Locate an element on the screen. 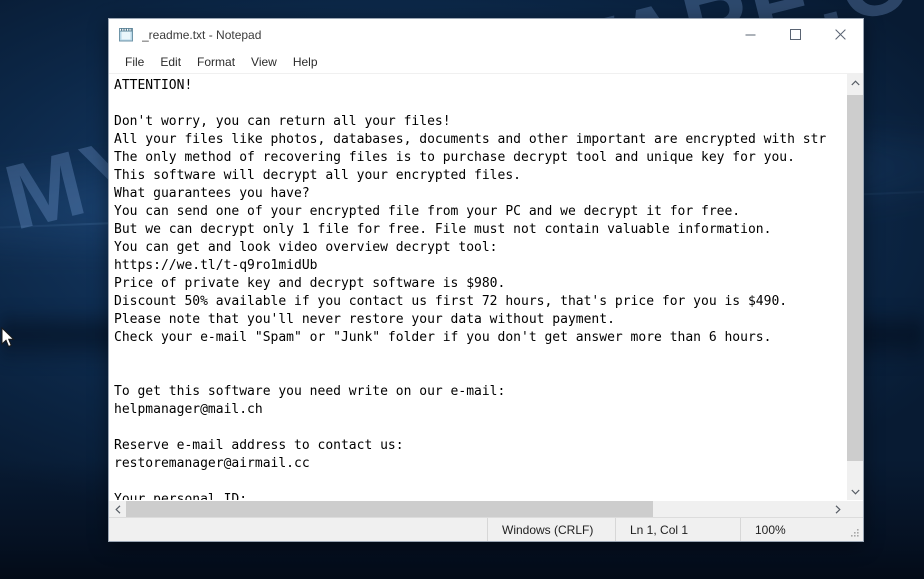 The image size is (924, 579). vertical-scrollbar is located at coordinates (854, 287).